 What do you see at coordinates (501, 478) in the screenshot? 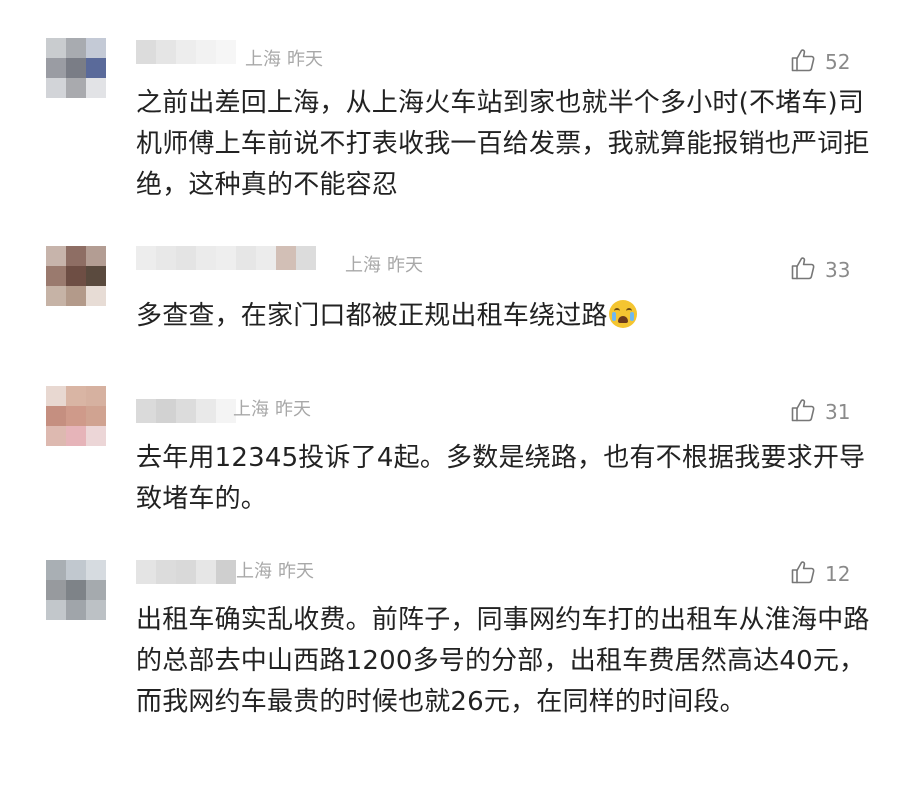
I see `comment-text: 去年用12345投诉了4起。多数是绕路，也有不根据我要求开导致堵车的。` at bounding box center [501, 478].